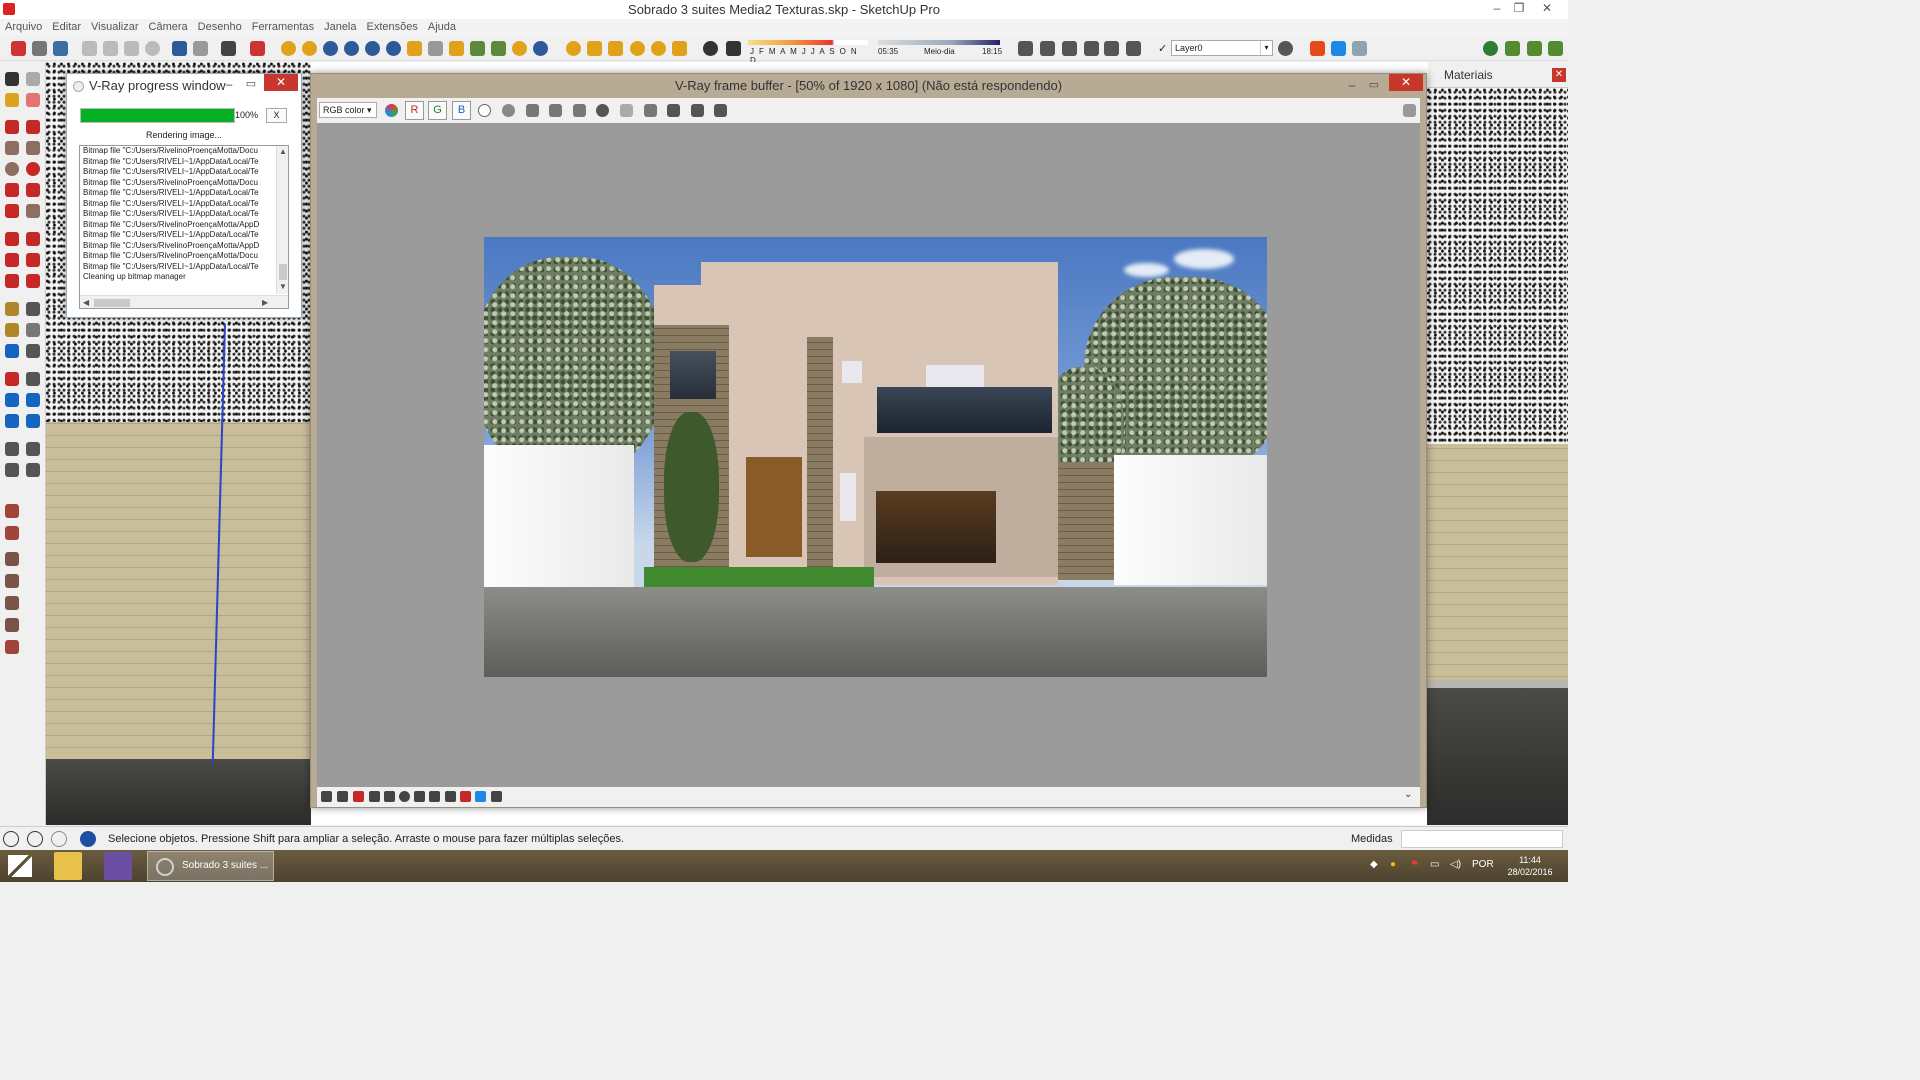 Image resolution: width=1920 pixels, height=1080 pixels. I want to click on menu-ferramentas: Ferramentas, so click(283, 27).